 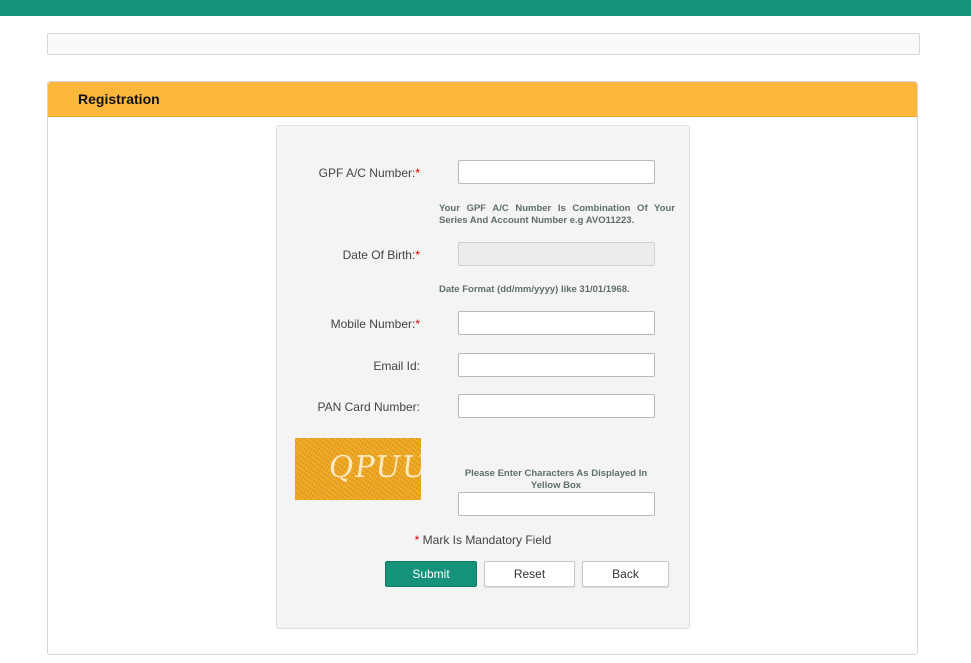 I want to click on top-bar, so click(x=485, y=8).